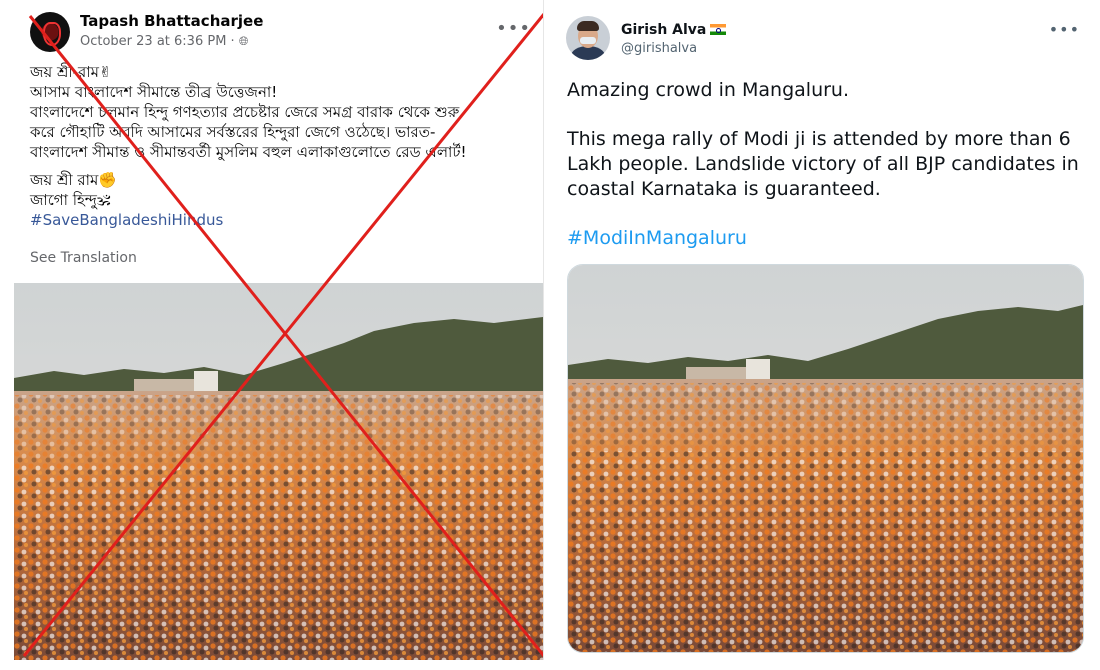 This screenshot has height=670, width=1100. What do you see at coordinates (74, 180) in the screenshot?
I see `post-line: জয় শ্রী রাম✊` at bounding box center [74, 180].